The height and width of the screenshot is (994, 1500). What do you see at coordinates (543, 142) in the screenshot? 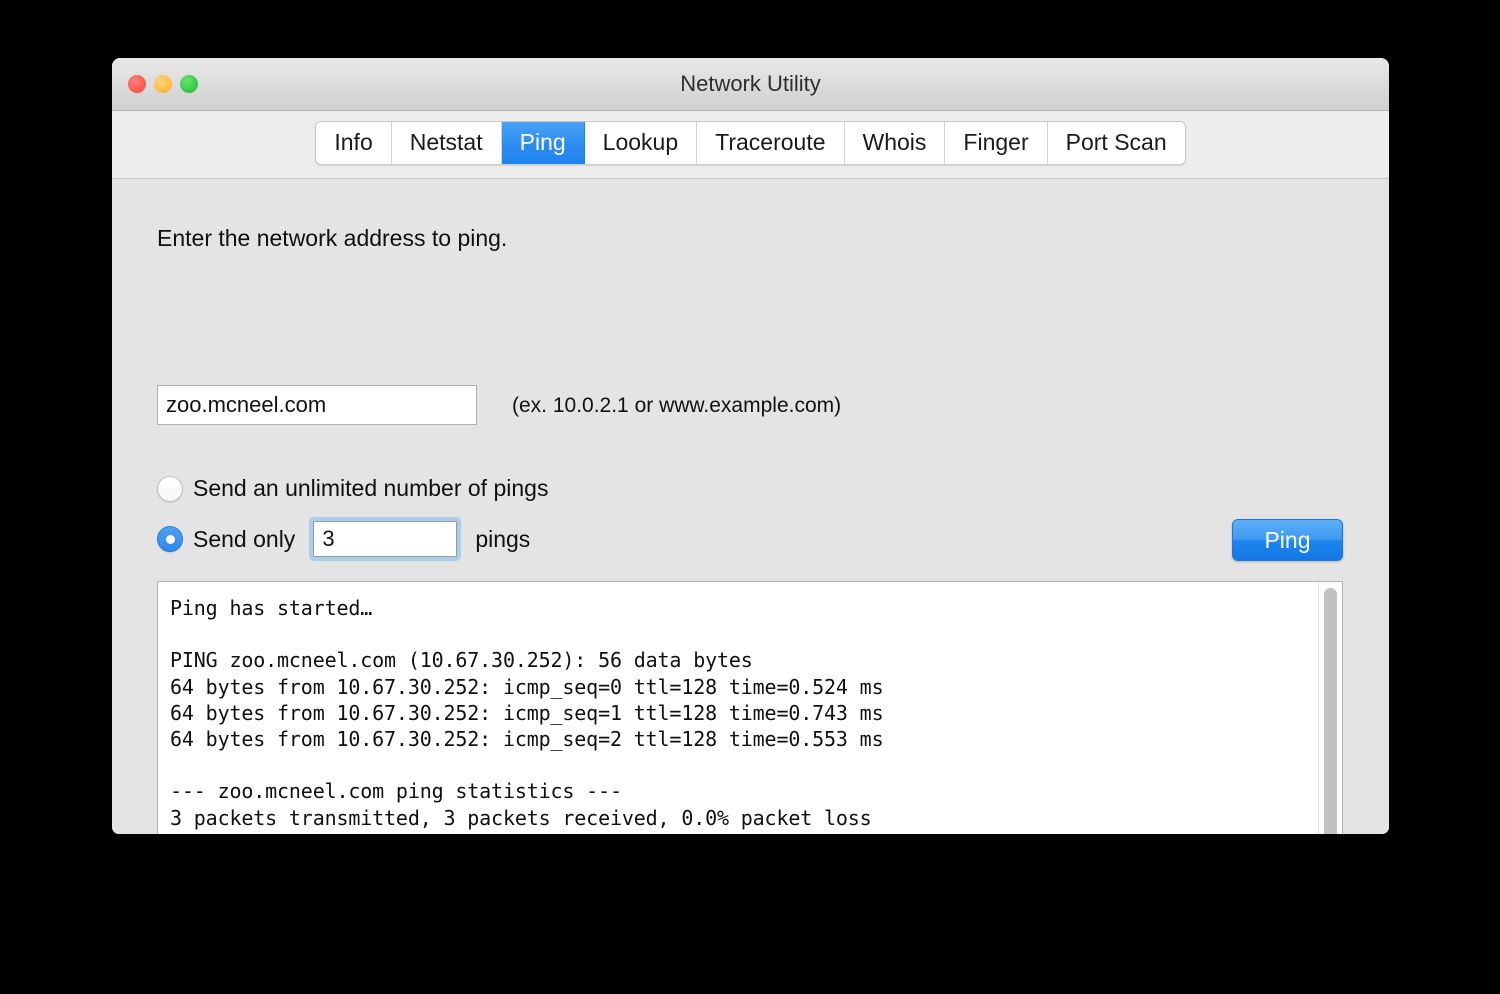
I see `tab-ping: Ping` at bounding box center [543, 142].